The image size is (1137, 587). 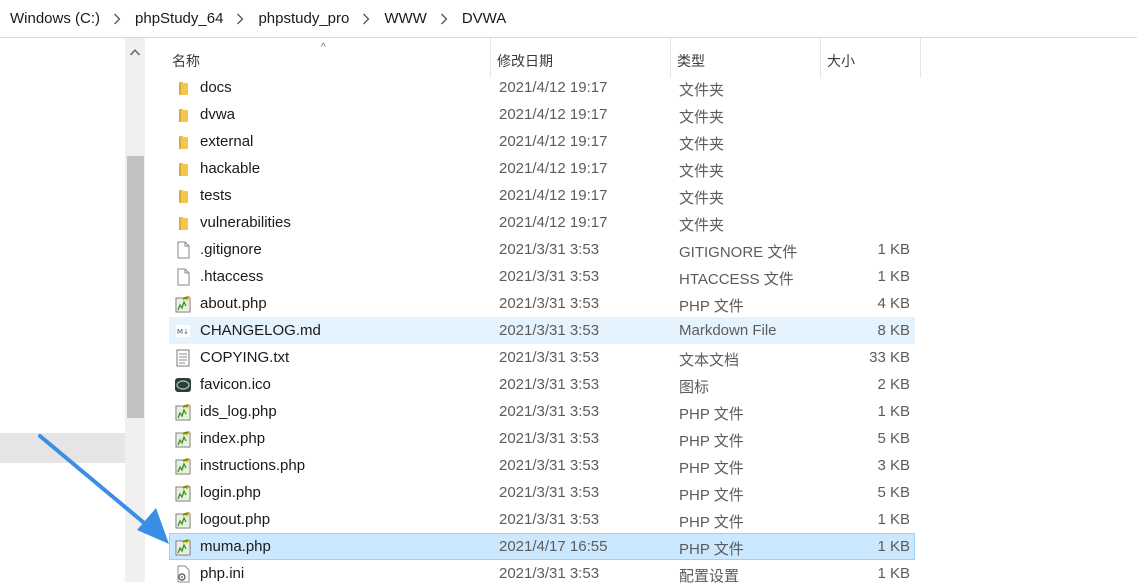 What do you see at coordinates (135, 287) in the screenshot?
I see `scroll-thumb` at bounding box center [135, 287].